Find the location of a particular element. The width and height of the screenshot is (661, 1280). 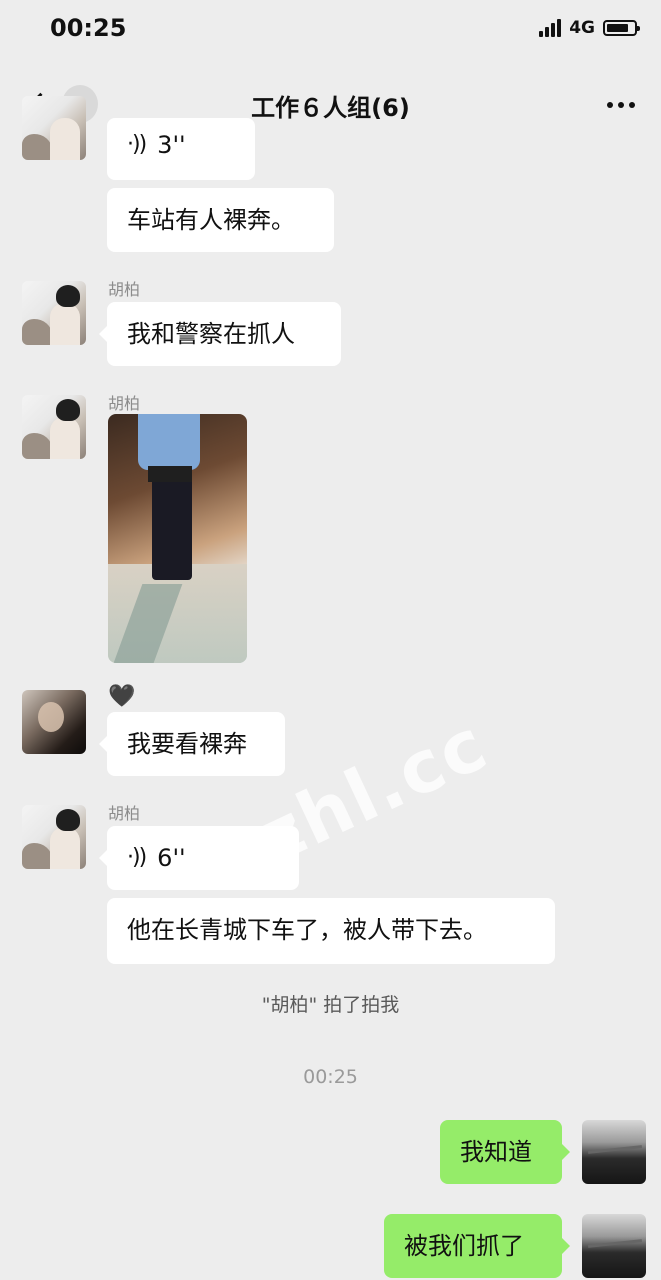

battery-icon is located at coordinates (621, 28).